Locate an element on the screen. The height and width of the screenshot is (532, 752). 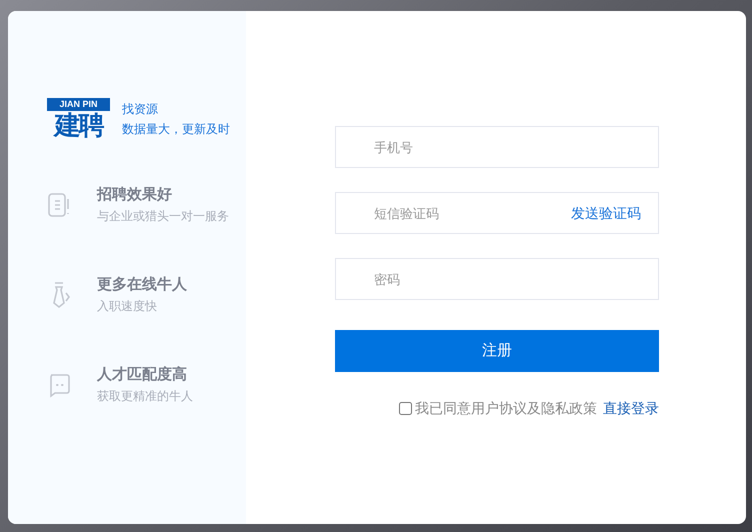
feature-subtitle: 入职速度快 is located at coordinates (127, 306).